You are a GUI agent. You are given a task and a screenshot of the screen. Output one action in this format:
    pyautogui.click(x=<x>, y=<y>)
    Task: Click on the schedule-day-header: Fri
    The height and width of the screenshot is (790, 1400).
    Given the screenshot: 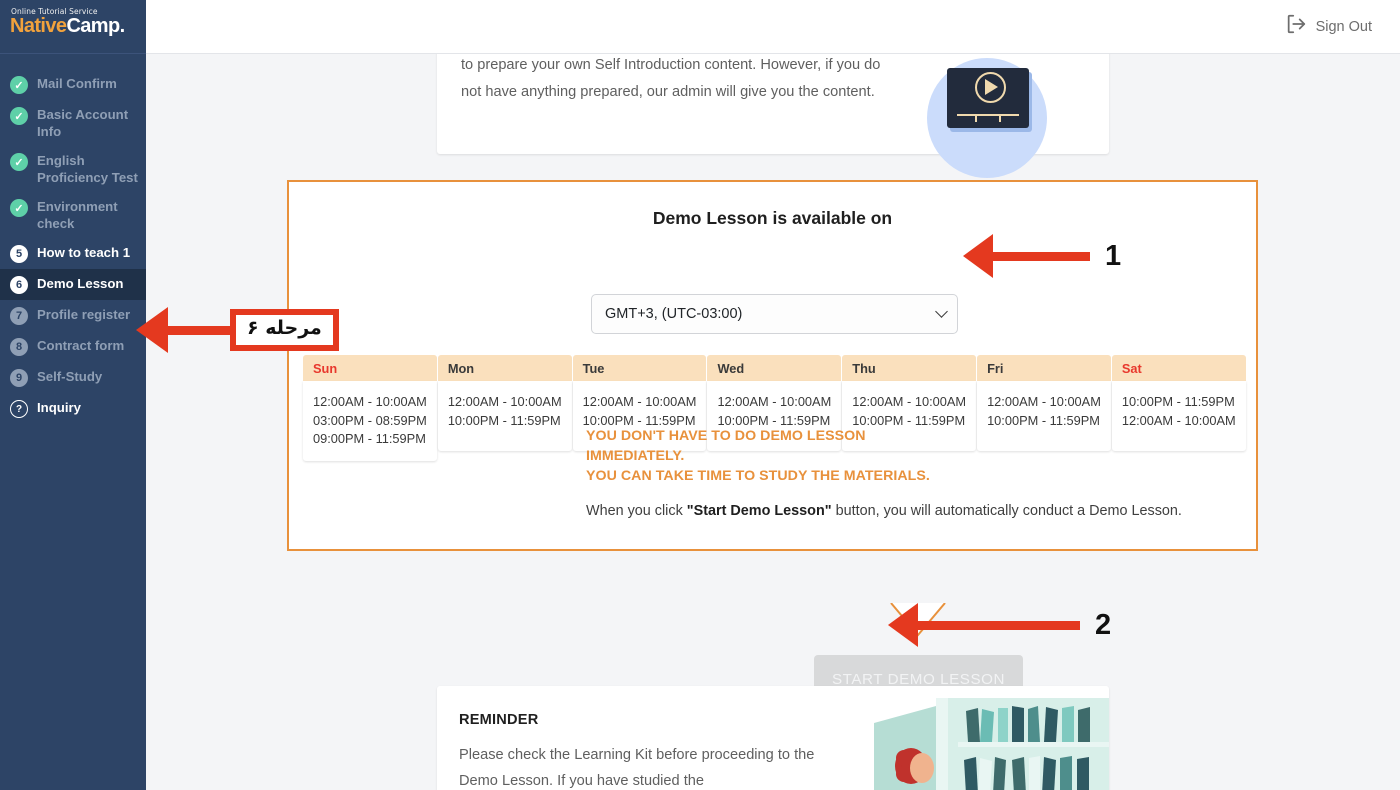 What is the action you would take?
    pyautogui.click(x=1044, y=368)
    